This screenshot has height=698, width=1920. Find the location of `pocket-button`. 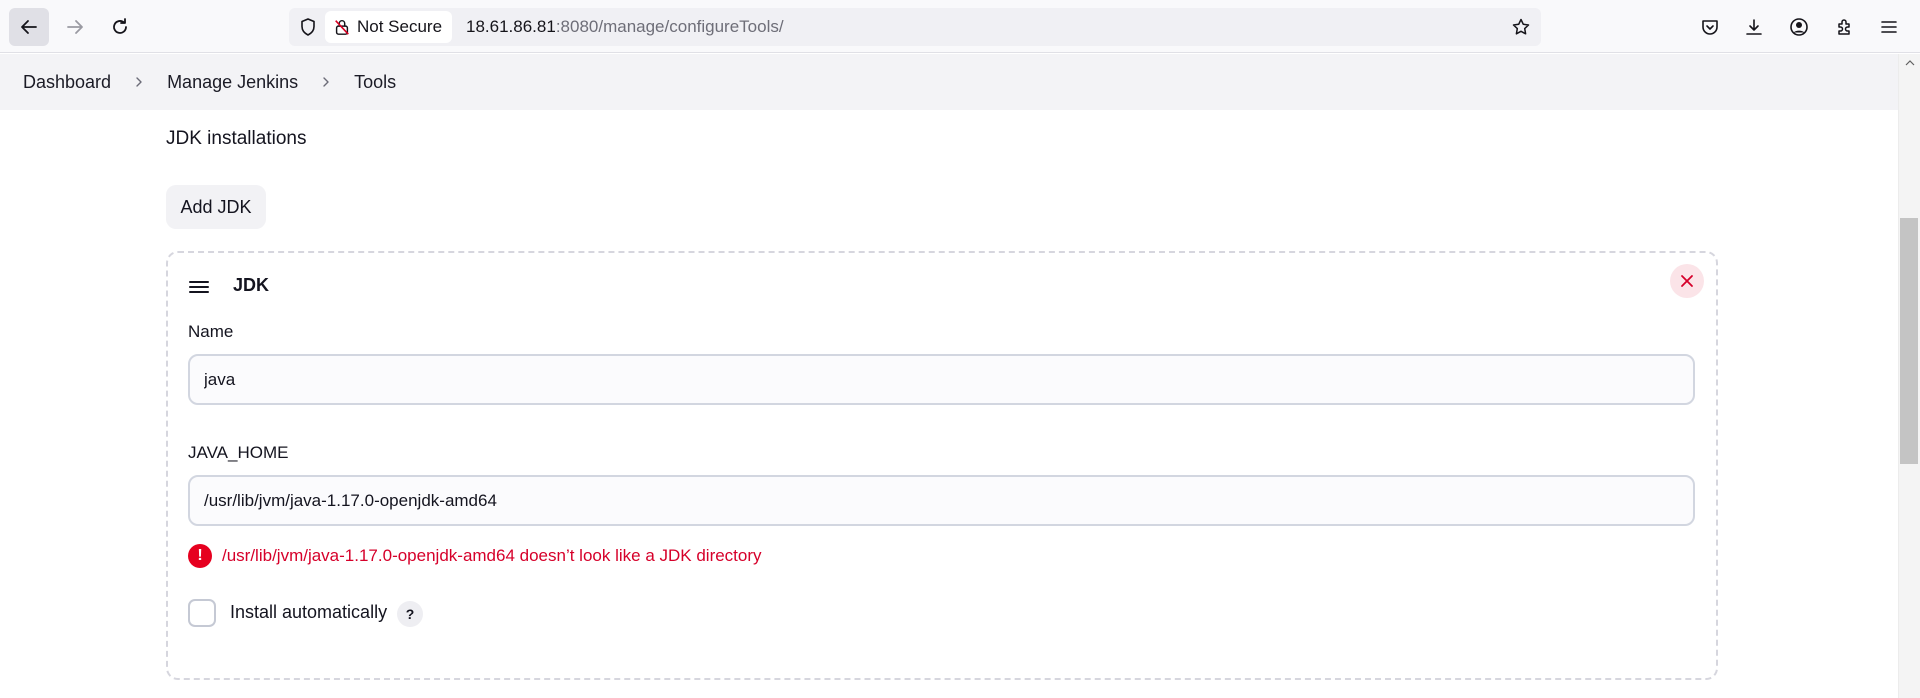

pocket-button is located at coordinates (1710, 27).